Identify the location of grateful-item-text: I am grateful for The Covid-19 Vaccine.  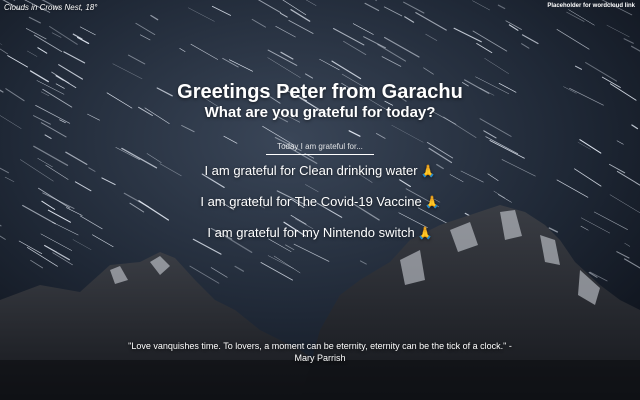
(311, 201).